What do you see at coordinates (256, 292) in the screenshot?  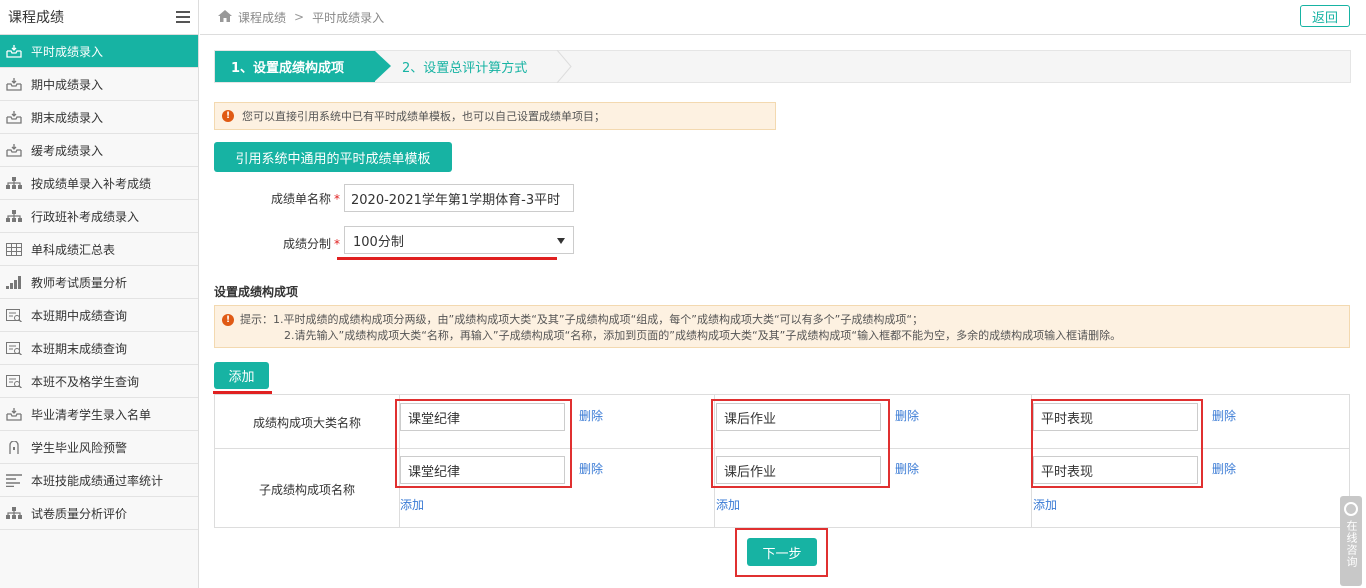 I see `section-title: 设置成绩构成项` at bounding box center [256, 292].